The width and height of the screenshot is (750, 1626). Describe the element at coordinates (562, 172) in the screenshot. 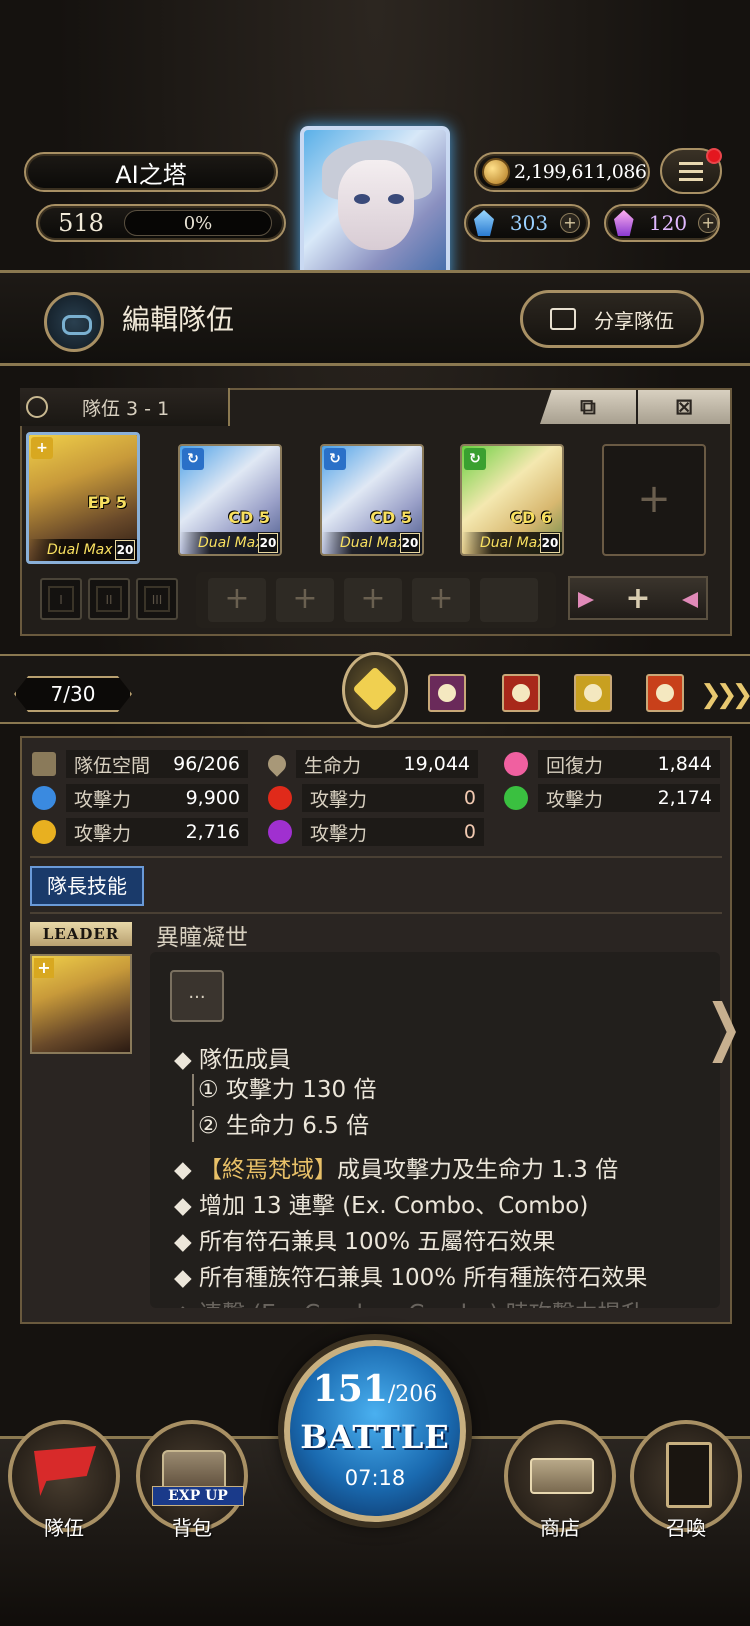

I see `coin-counter: 2,199,611,086` at that location.